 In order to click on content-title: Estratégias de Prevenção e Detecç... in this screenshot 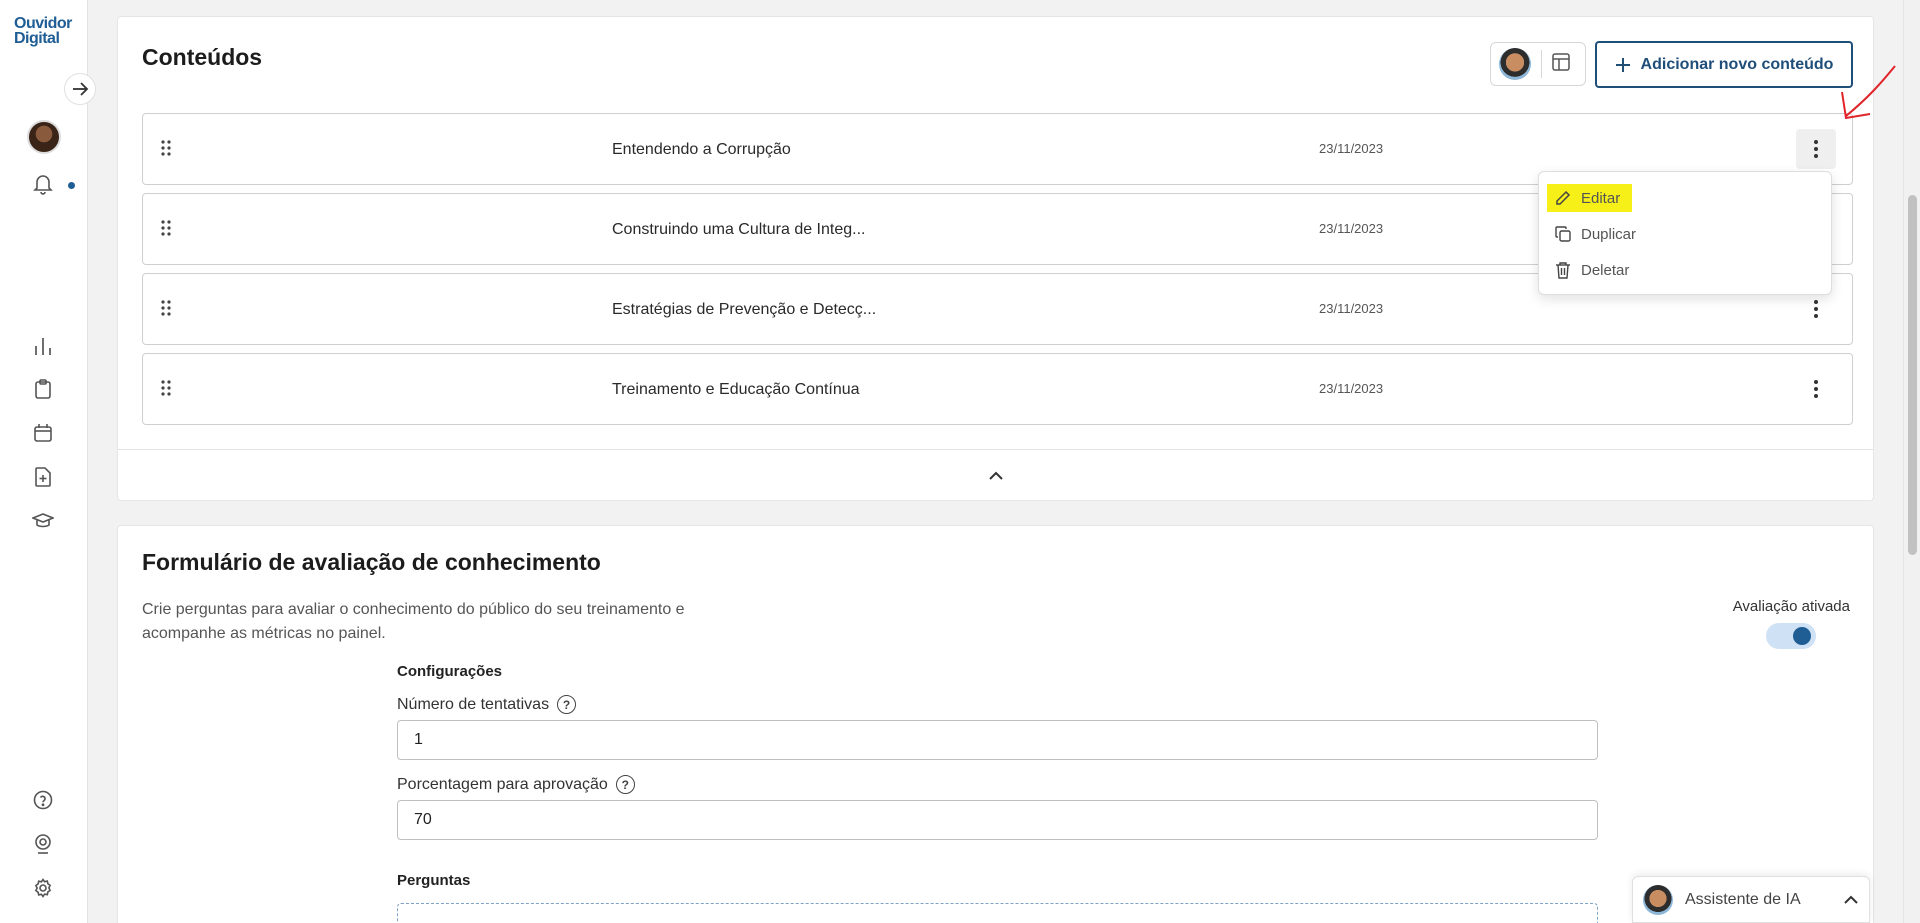, I will do `click(744, 309)`.